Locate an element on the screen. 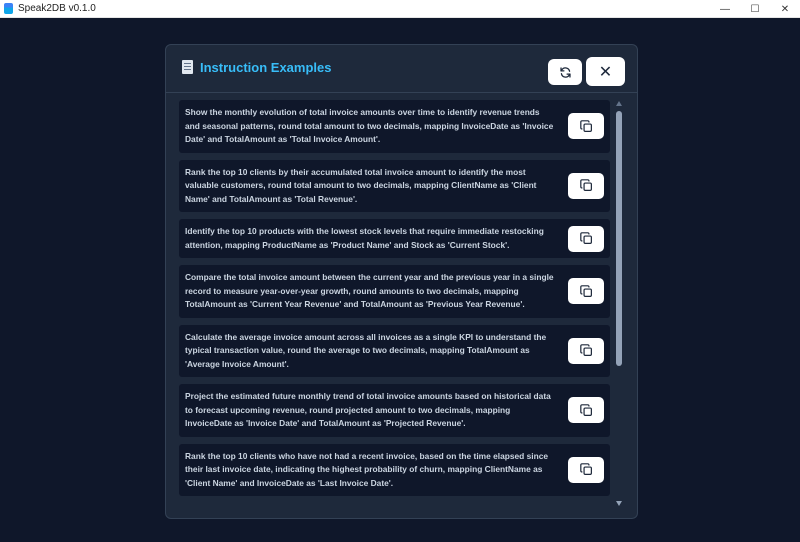 The width and height of the screenshot is (800, 542). close-button: ✕ is located at coordinates (605, 71).